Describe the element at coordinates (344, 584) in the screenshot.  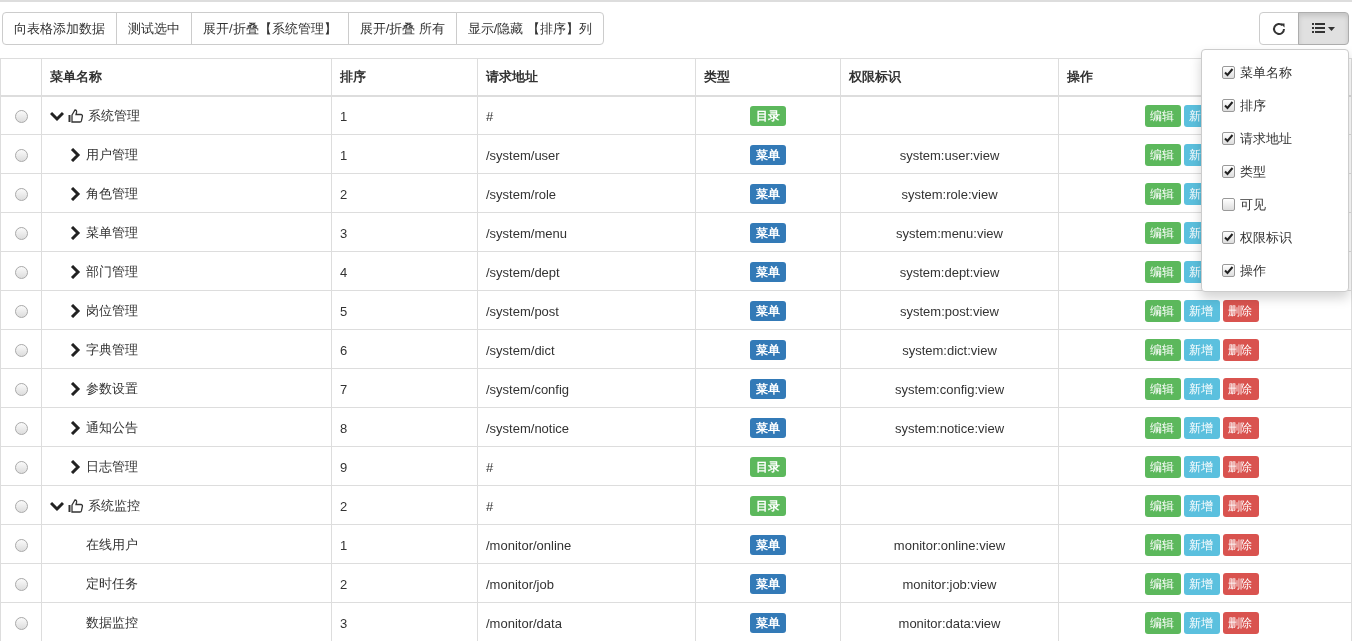
I see `order-cell: 2` at that location.